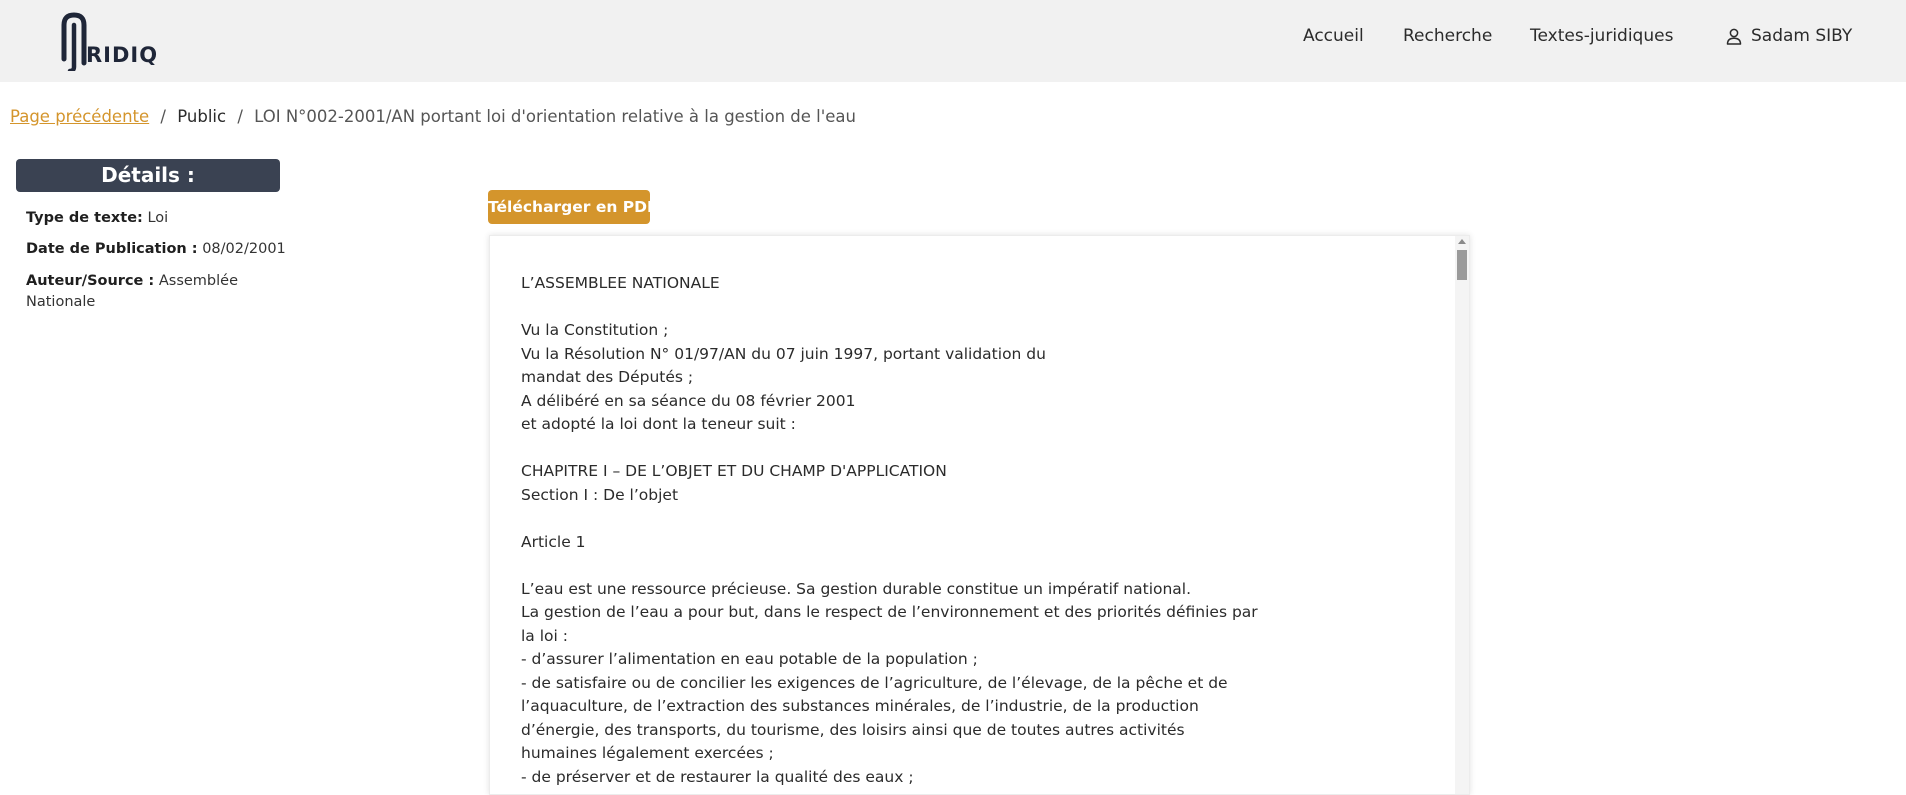  What do you see at coordinates (198, 281) in the screenshot?
I see `detail-value: Assemblée` at bounding box center [198, 281].